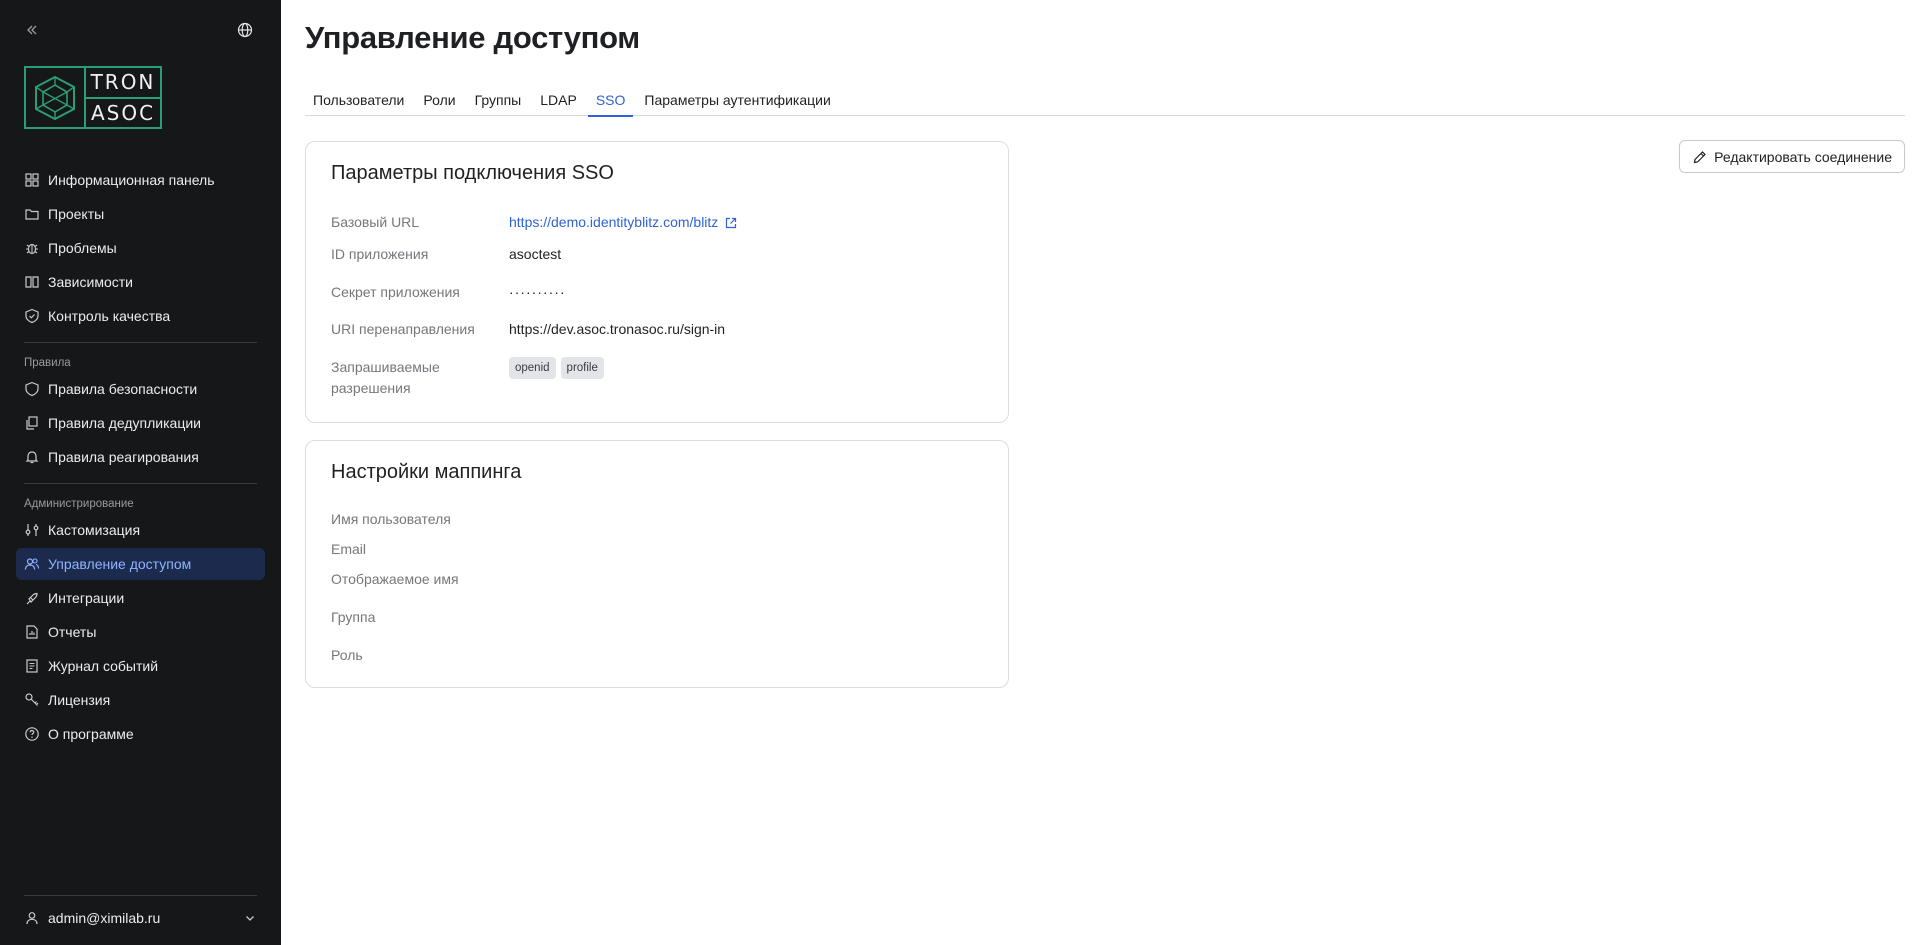 The height and width of the screenshot is (945, 1920). I want to click on brand-line-2: ASOC, so click(123, 112).